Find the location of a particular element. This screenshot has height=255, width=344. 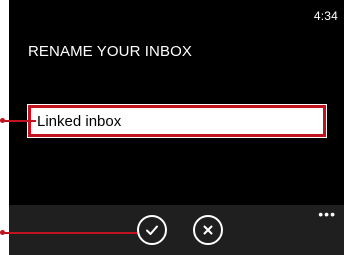

callout-line-field is located at coordinates (19, 121).